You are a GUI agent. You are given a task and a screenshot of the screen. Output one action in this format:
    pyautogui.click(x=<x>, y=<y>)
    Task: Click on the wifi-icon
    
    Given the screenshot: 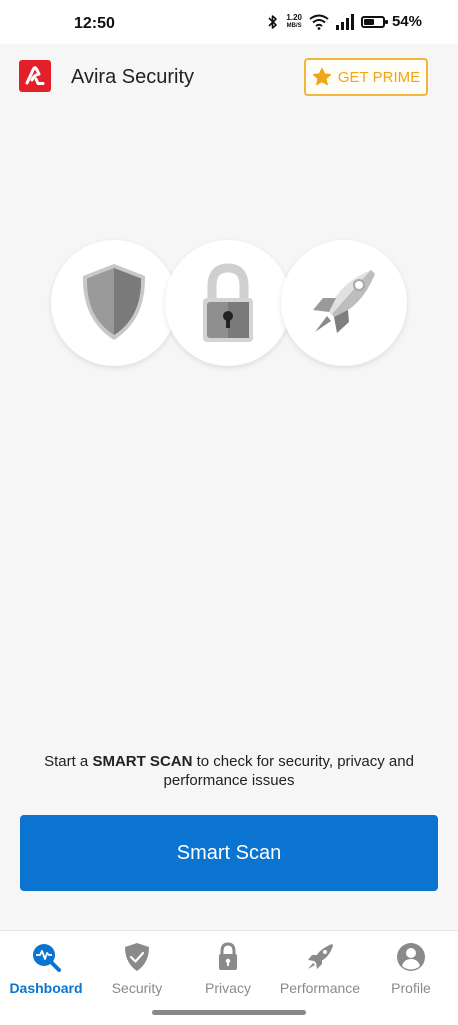 What is the action you would take?
    pyautogui.click(x=319, y=22)
    